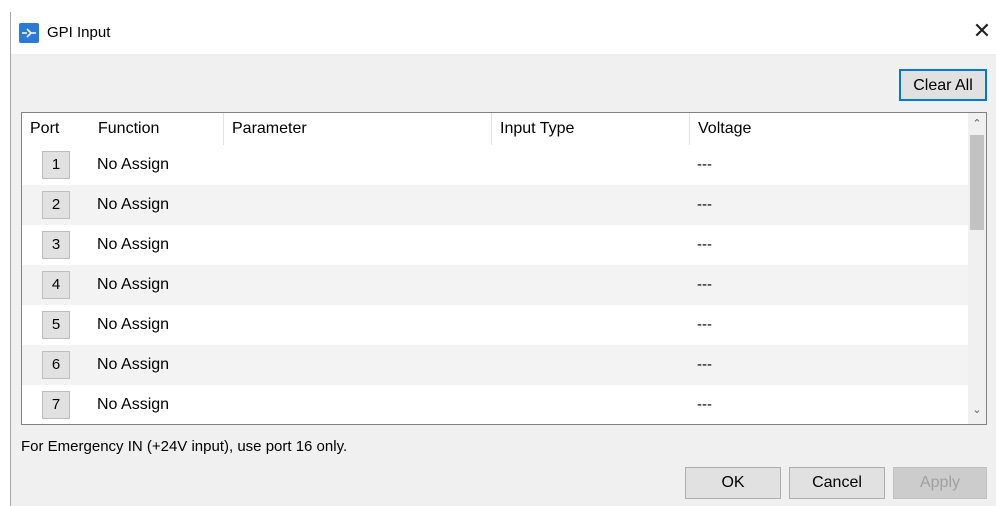 The width and height of the screenshot is (996, 506). What do you see at coordinates (503, 33) in the screenshot?
I see `title-bar: GPI Input ✕` at bounding box center [503, 33].